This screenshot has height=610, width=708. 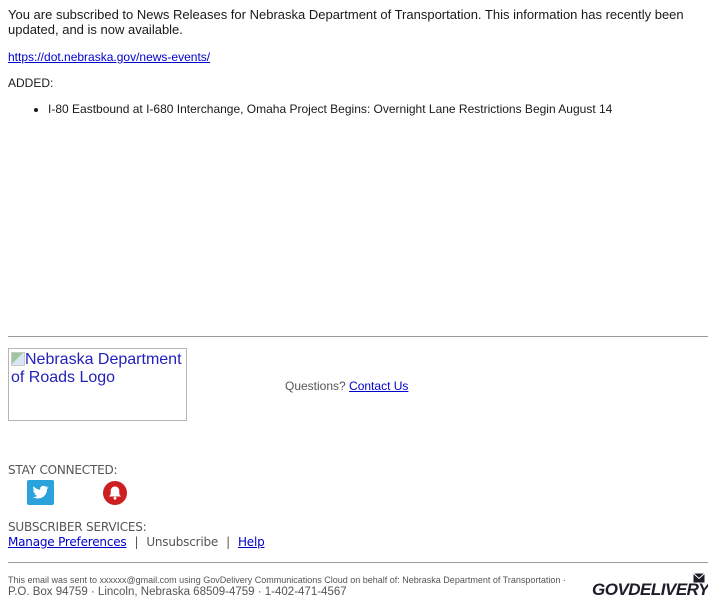 I want to click on agency-logo-image: Nebraska Department of Roads Logo, so click(x=97, y=384).